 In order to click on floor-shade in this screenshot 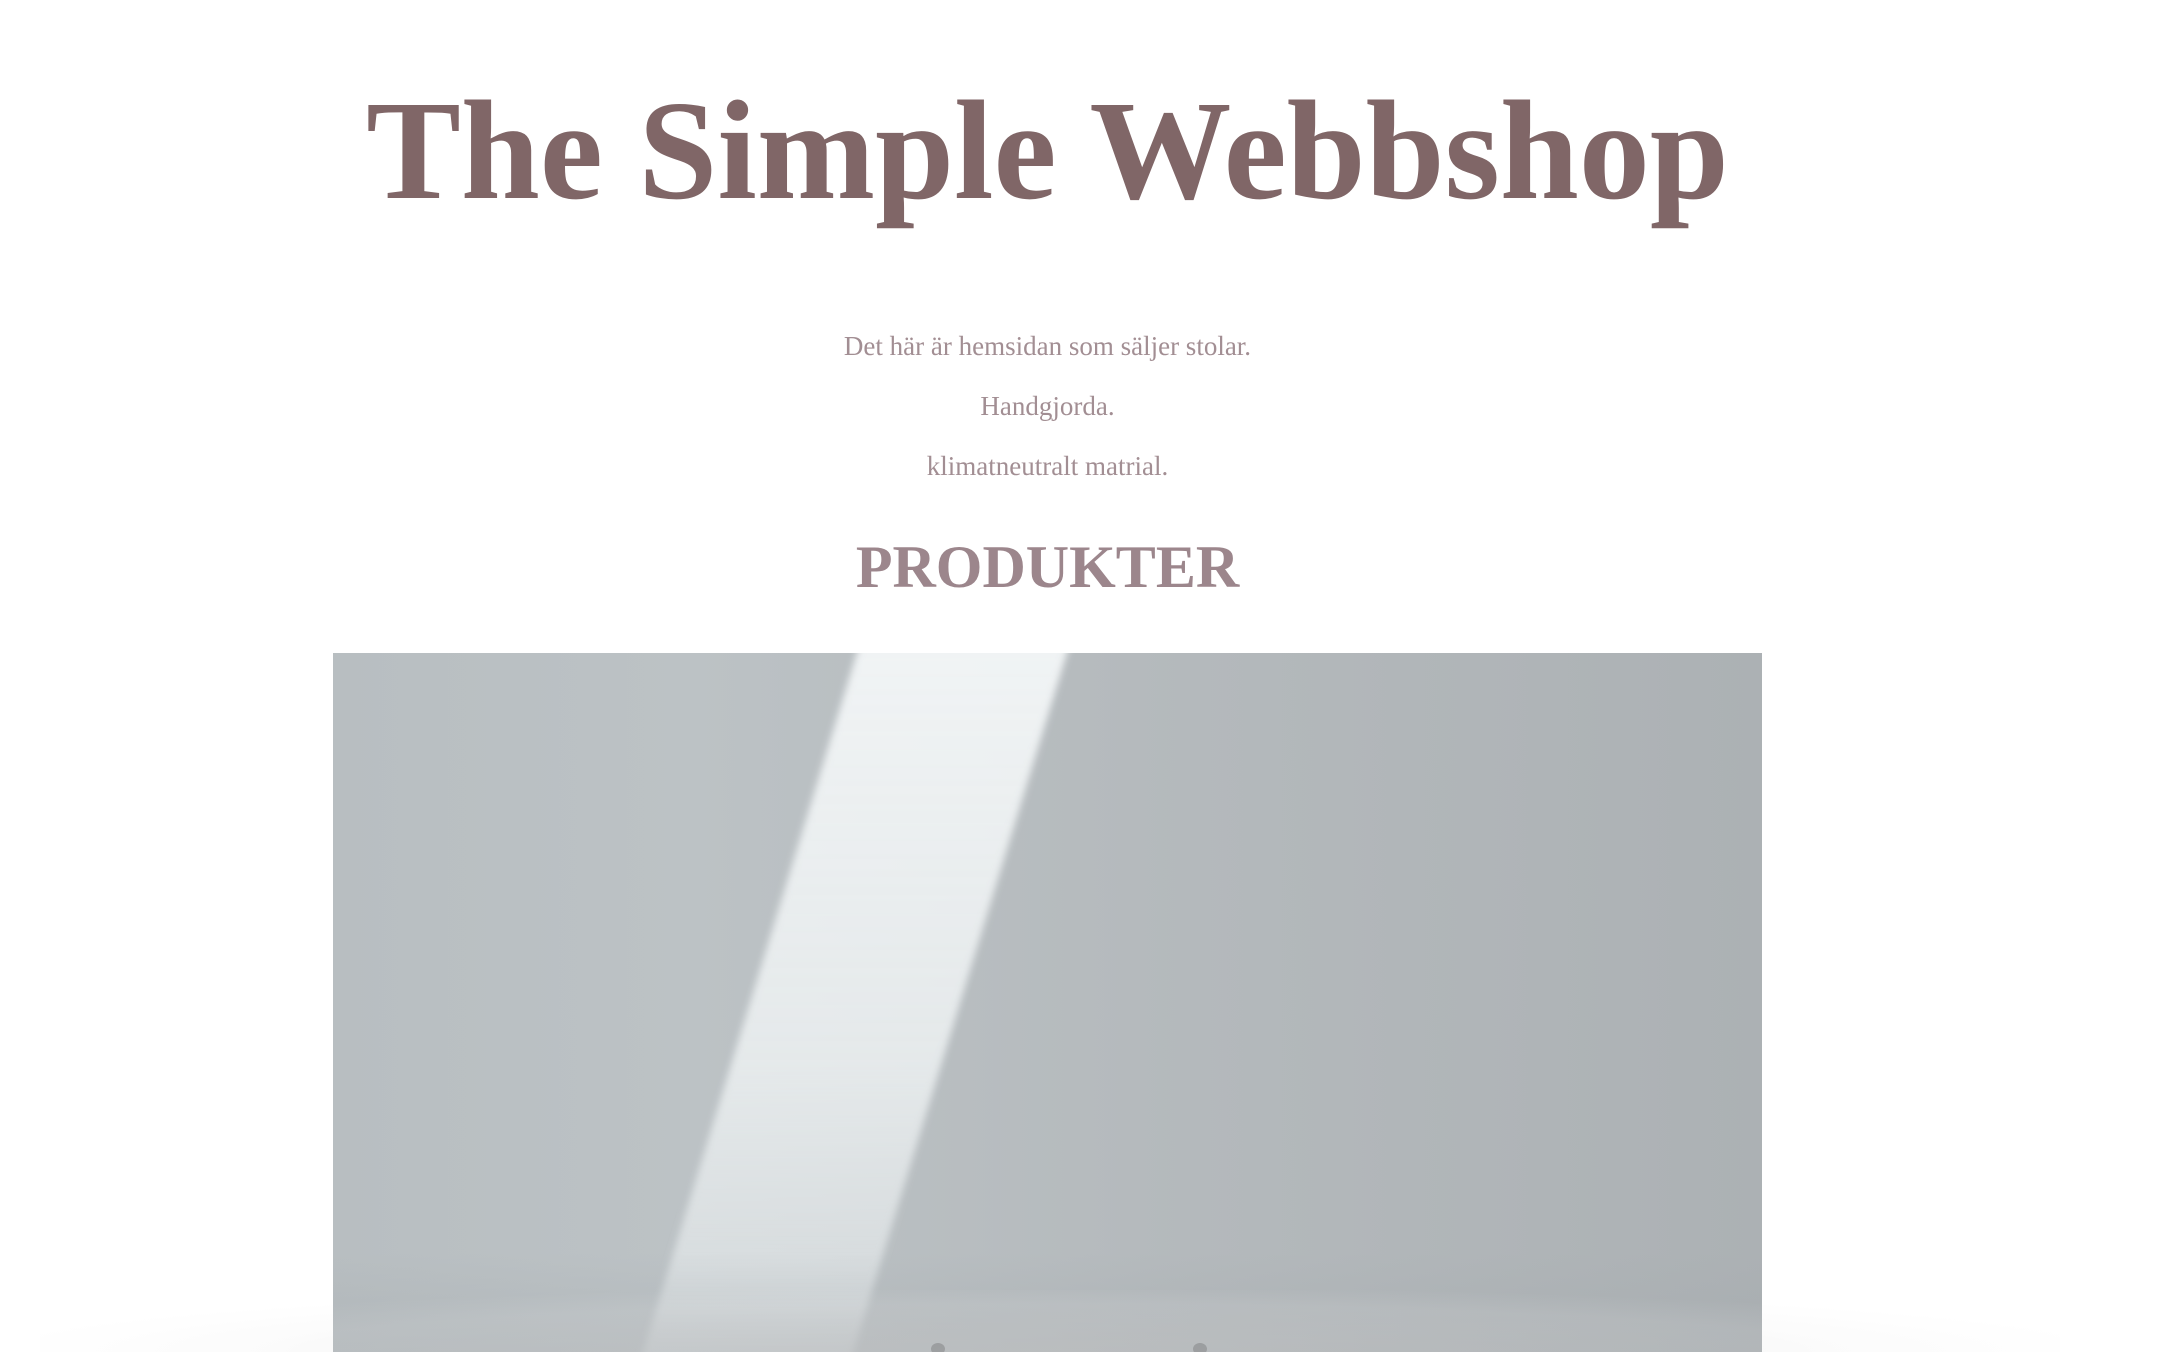, I will do `click(1047, 1302)`.